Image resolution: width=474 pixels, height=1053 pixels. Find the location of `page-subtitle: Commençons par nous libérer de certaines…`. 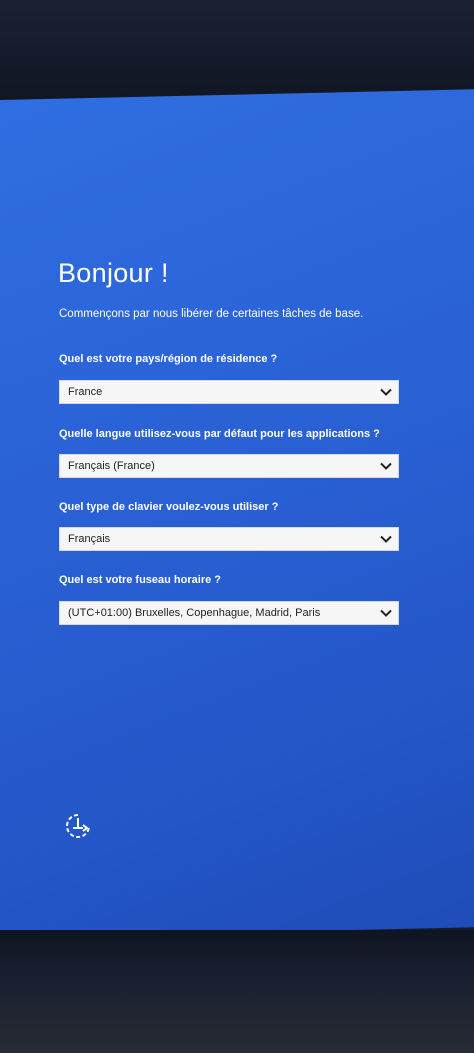

page-subtitle: Commençons par nous libérer de certaines… is located at coordinates (211, 314).